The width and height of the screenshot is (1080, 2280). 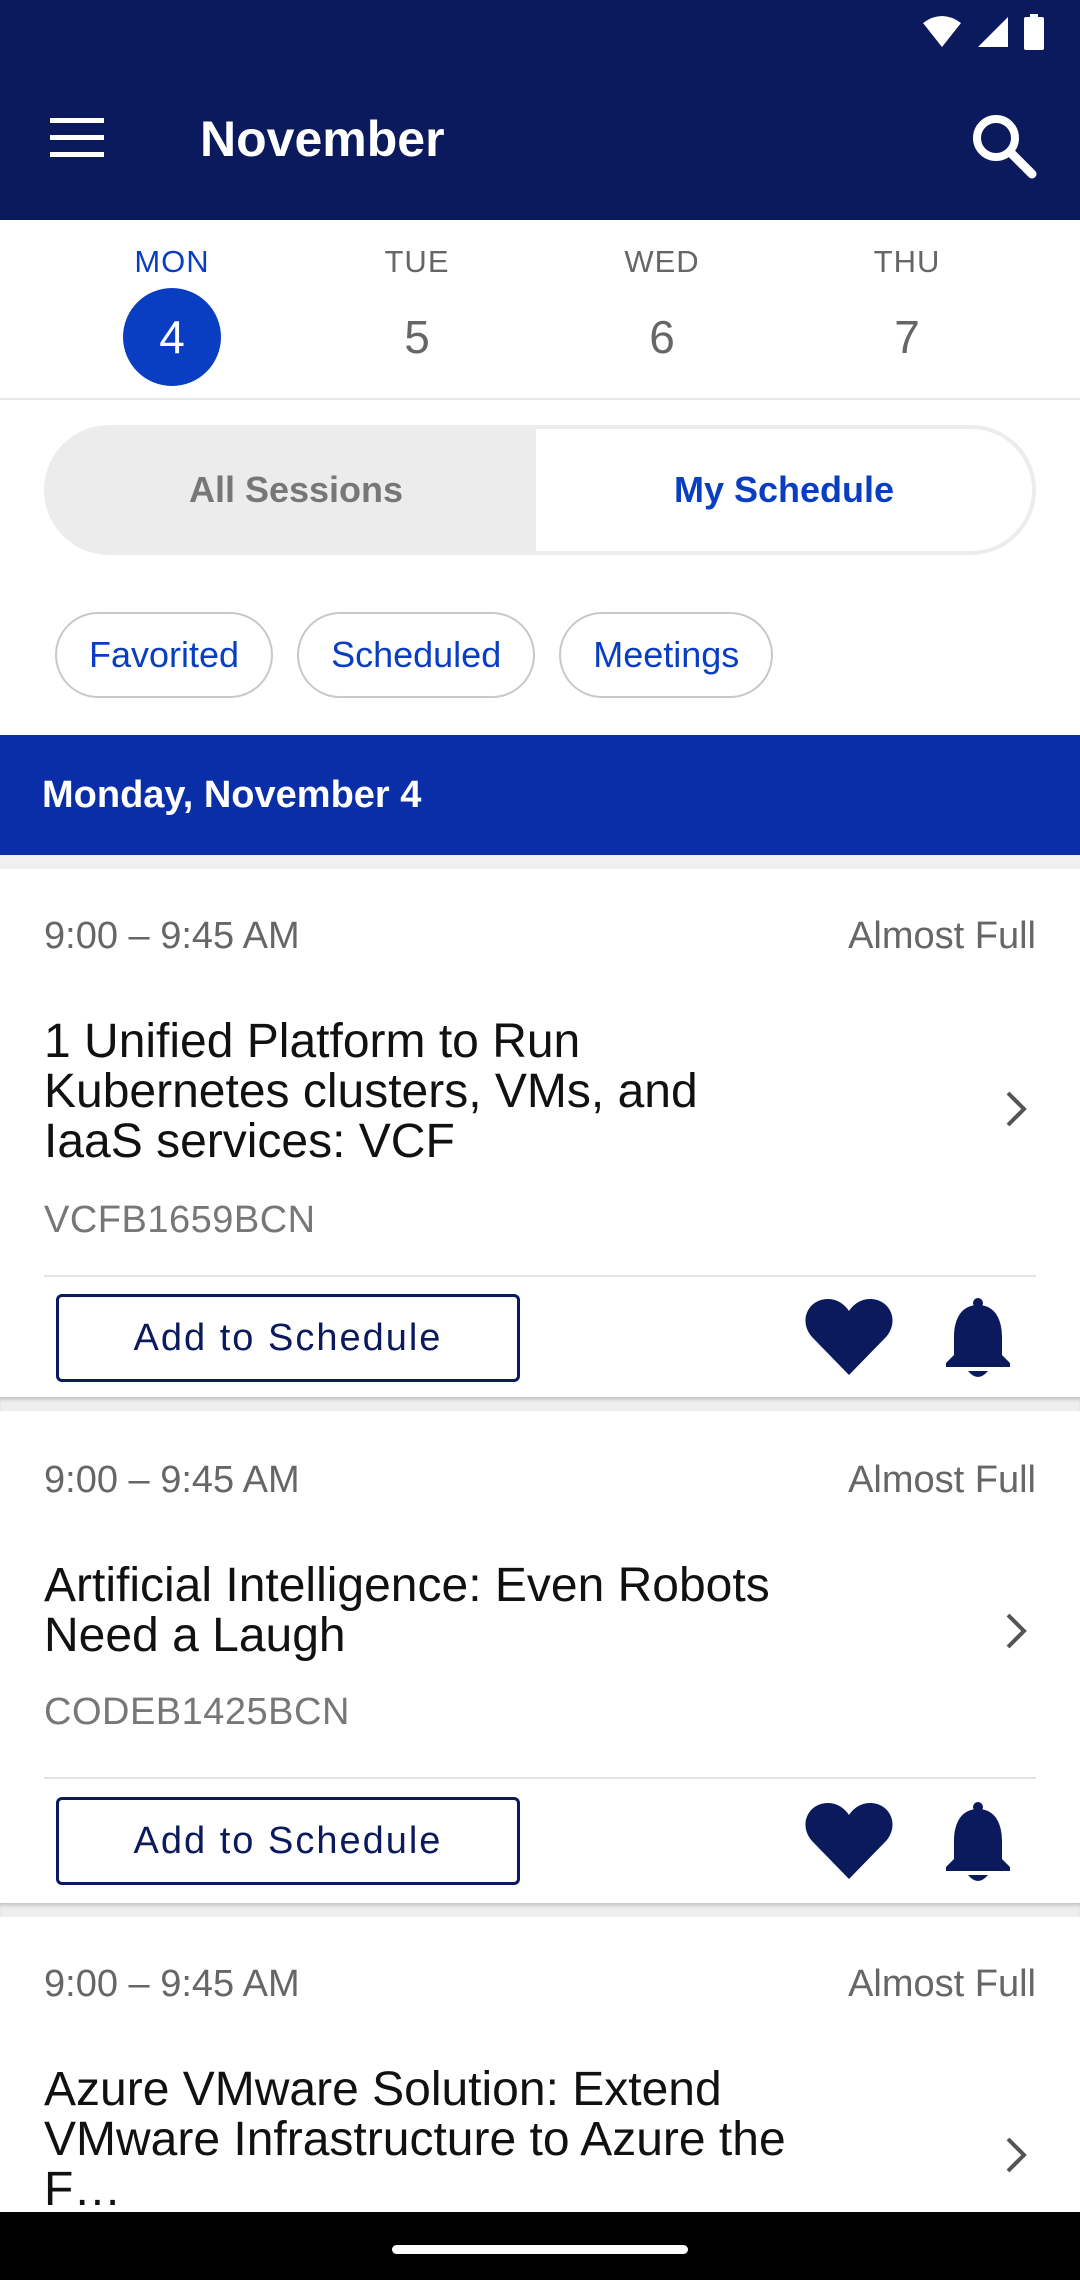 I want to click on filter-chips: Favorited Scheduled Meetings, so click(x=414, y=655).